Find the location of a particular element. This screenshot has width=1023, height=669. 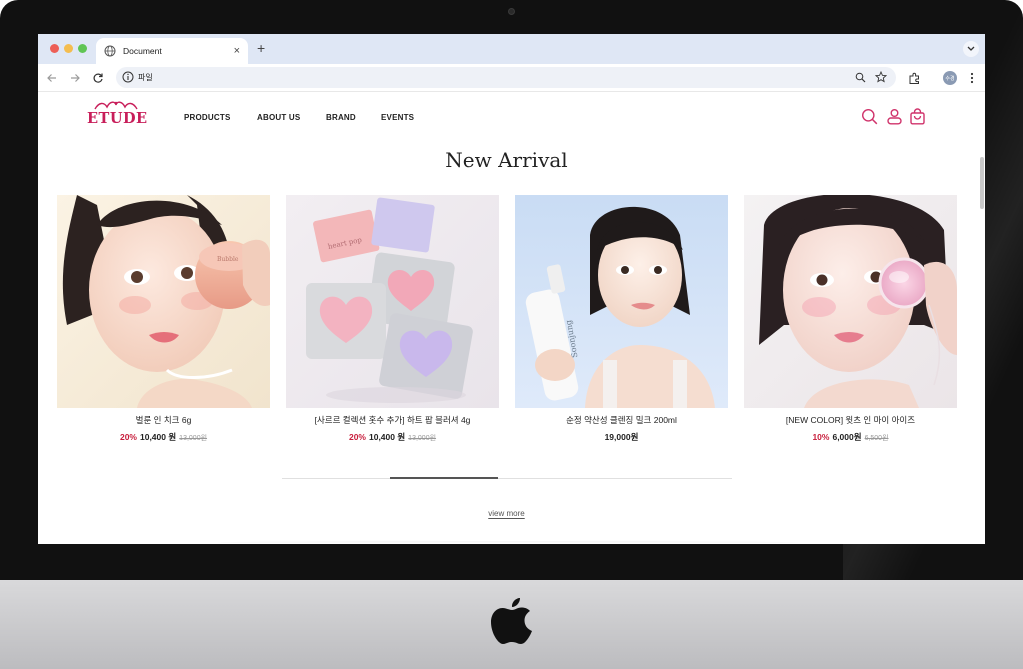

product-image: Soonjung is located at coordinates (621, 301).